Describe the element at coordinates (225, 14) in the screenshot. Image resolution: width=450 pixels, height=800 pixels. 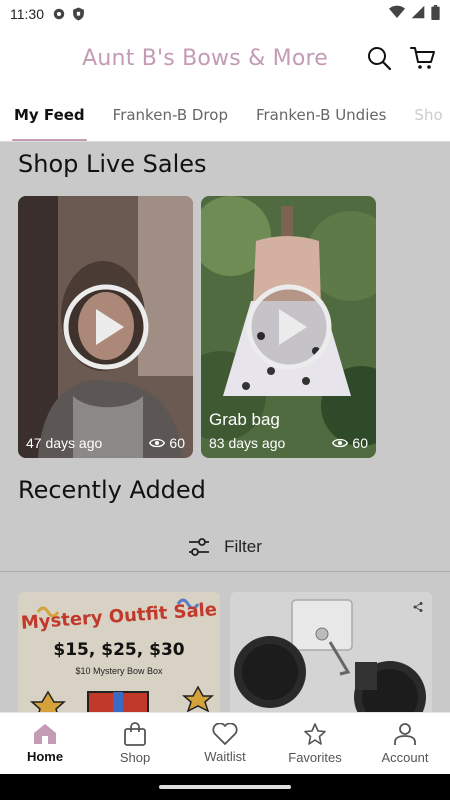
I see `status-bar: 11:30` at that location.